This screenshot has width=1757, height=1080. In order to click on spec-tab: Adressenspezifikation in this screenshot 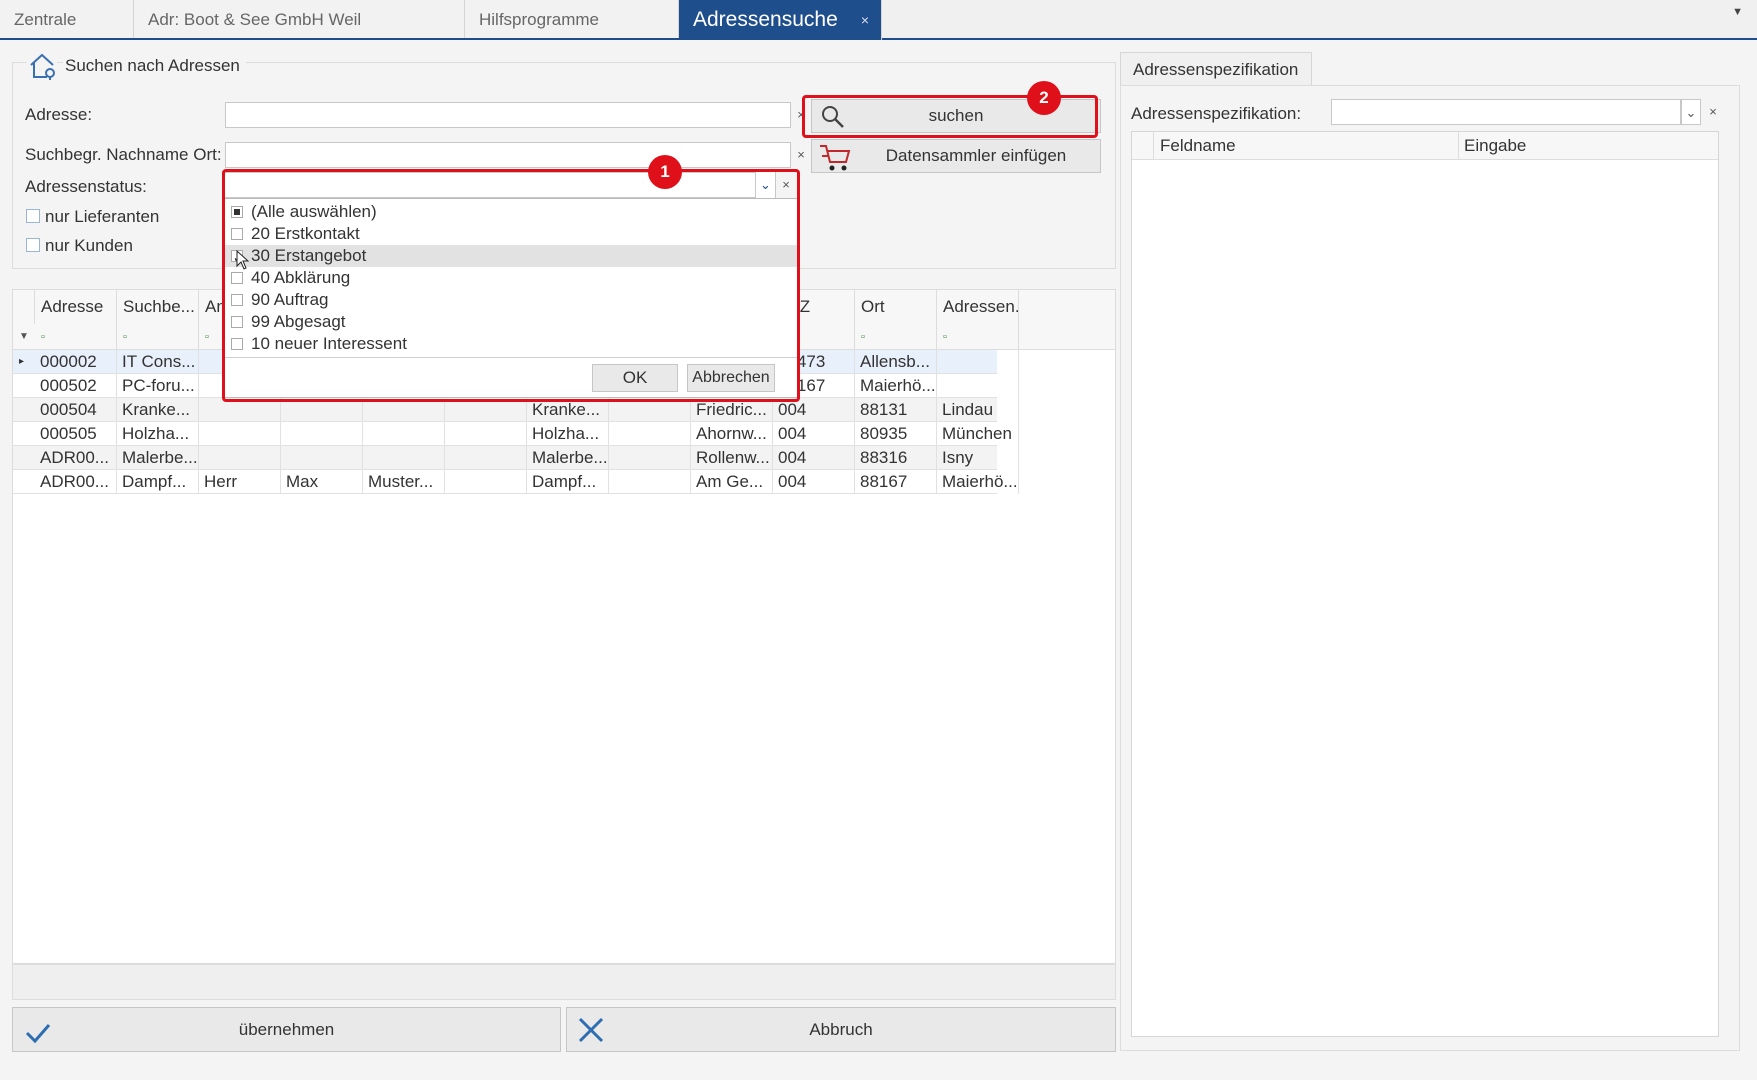, I will do `click(1216, 69)`.